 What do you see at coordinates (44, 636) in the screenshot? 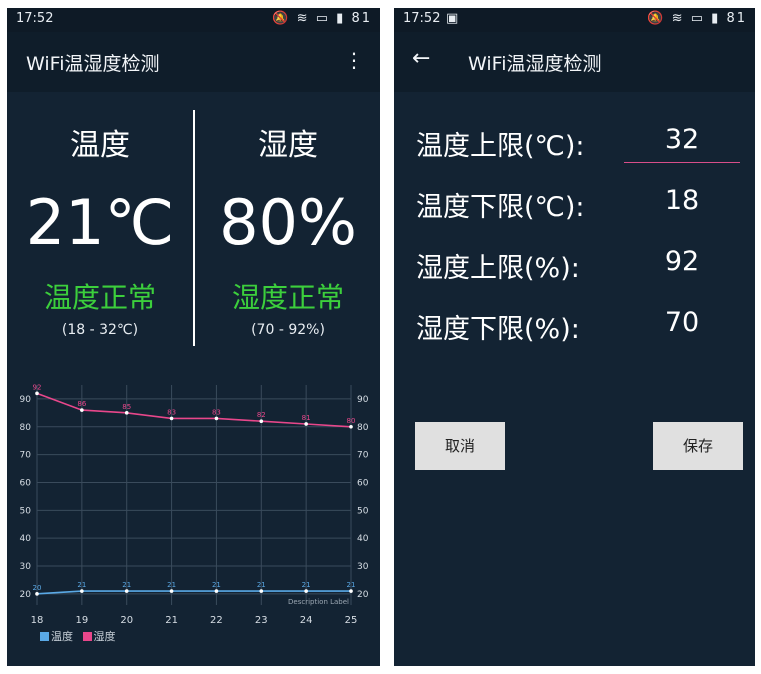
I see `legend-temp-swatch` at bounding box center [44, 636].